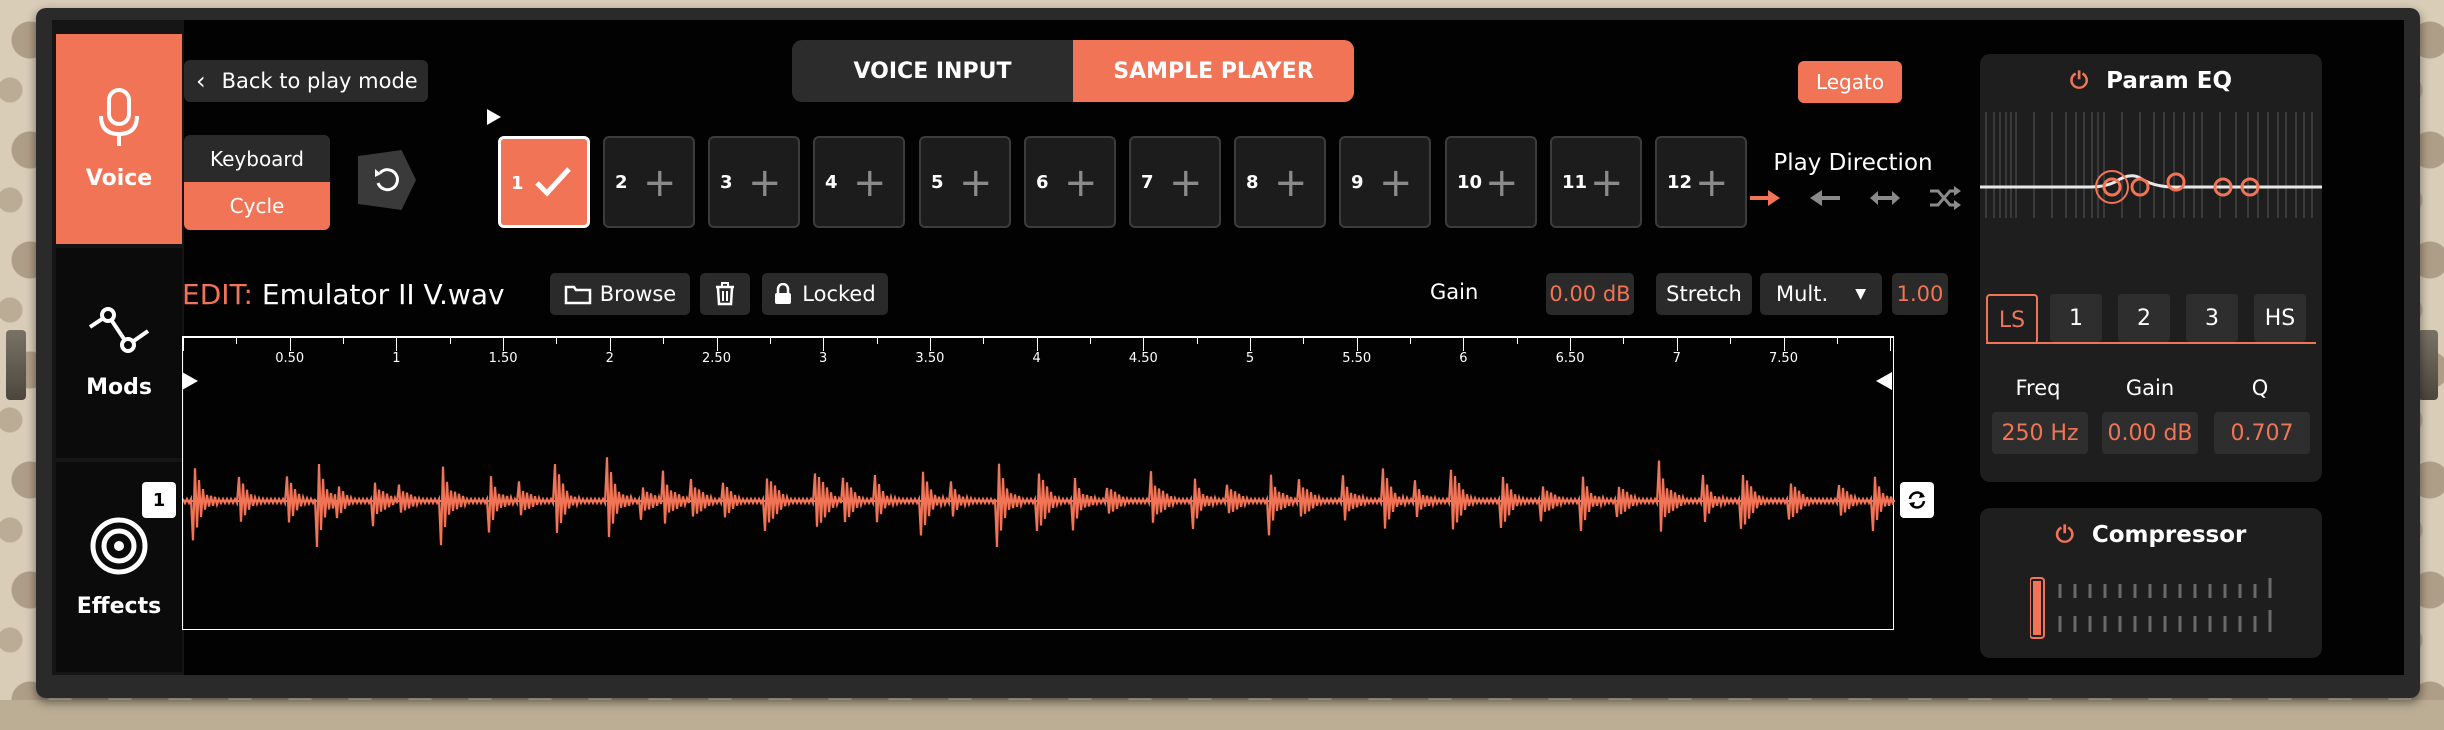 The width and height of the screenshot is (2444, 730). I want to click on nav-mods: Mods, so click(119, 353).